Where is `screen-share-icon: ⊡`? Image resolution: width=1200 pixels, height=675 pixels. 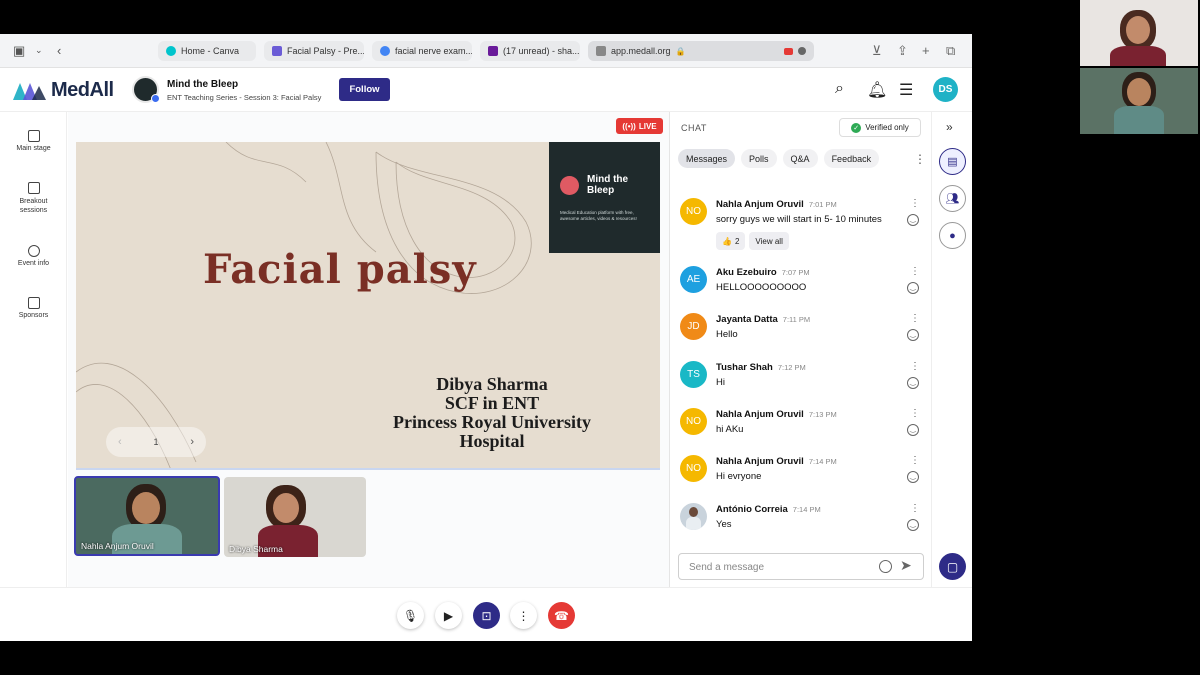
screen-share-icon: ⊡ is located at coordinates (486, 615).